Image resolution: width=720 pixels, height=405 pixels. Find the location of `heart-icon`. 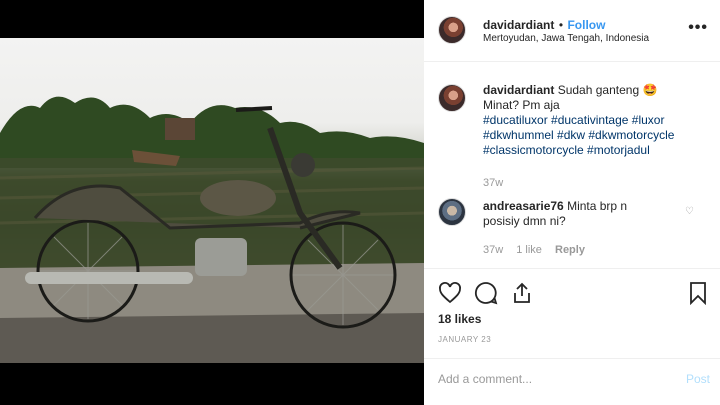

heart-icon is located at coordinates (450, 293).